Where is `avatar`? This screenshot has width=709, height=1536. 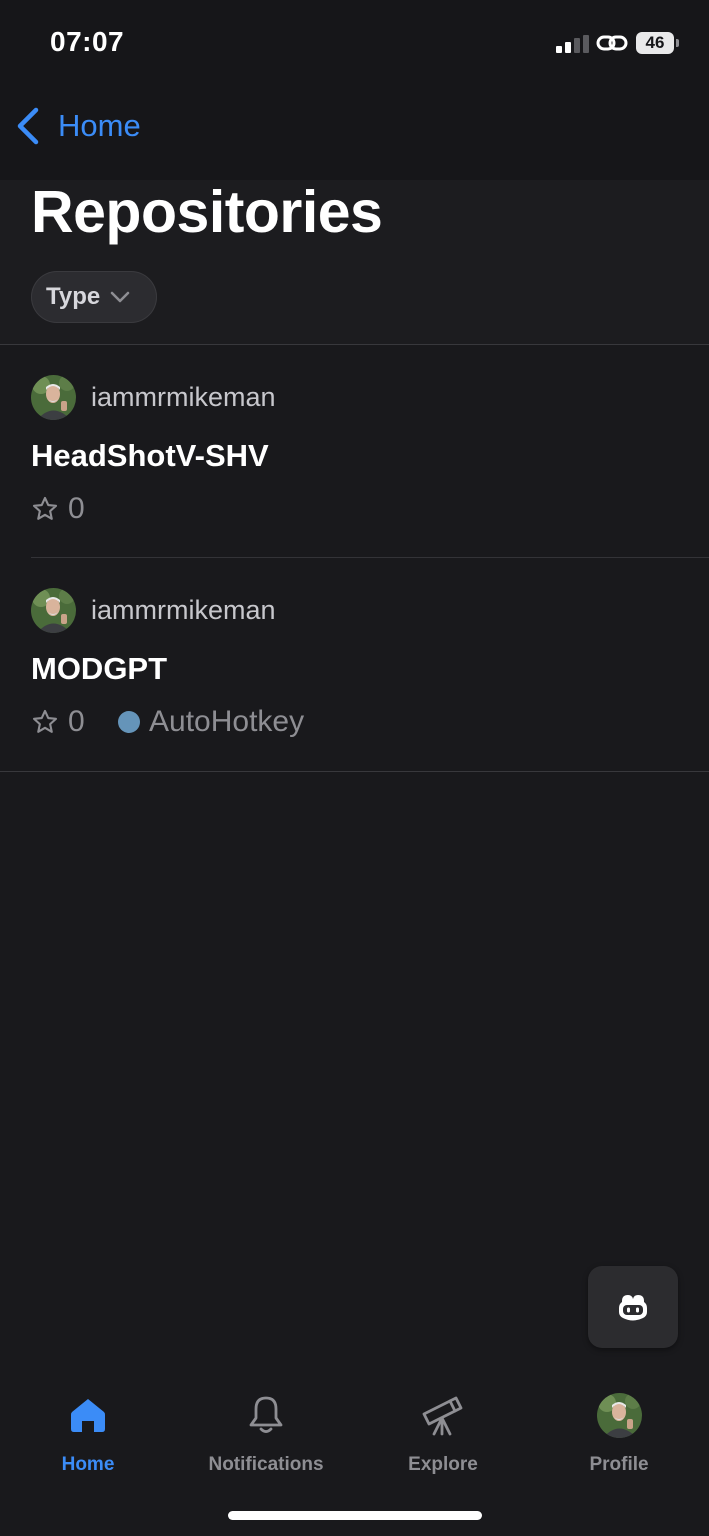 avatar is located at coordinates (619, 1415).